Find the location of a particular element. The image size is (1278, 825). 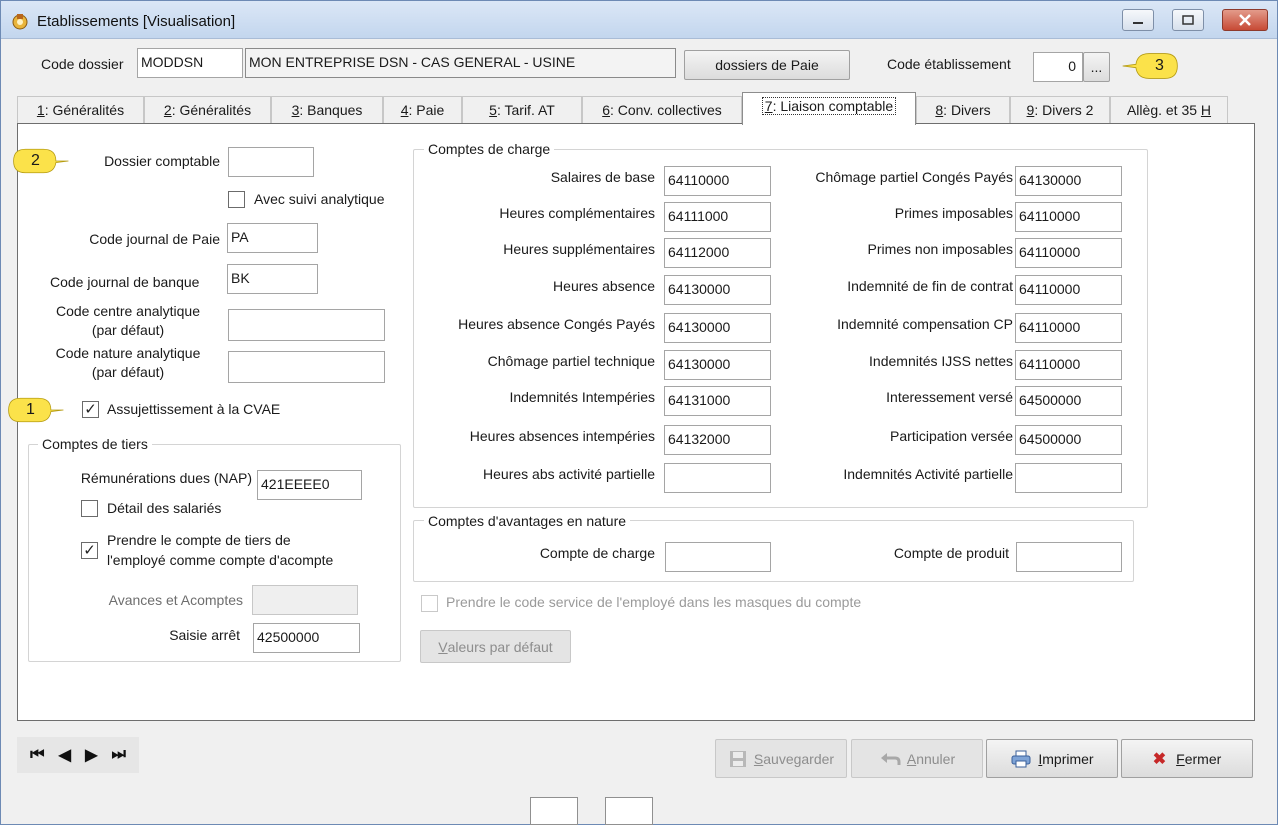

maximize-button is located at coordinates (1188, 20).